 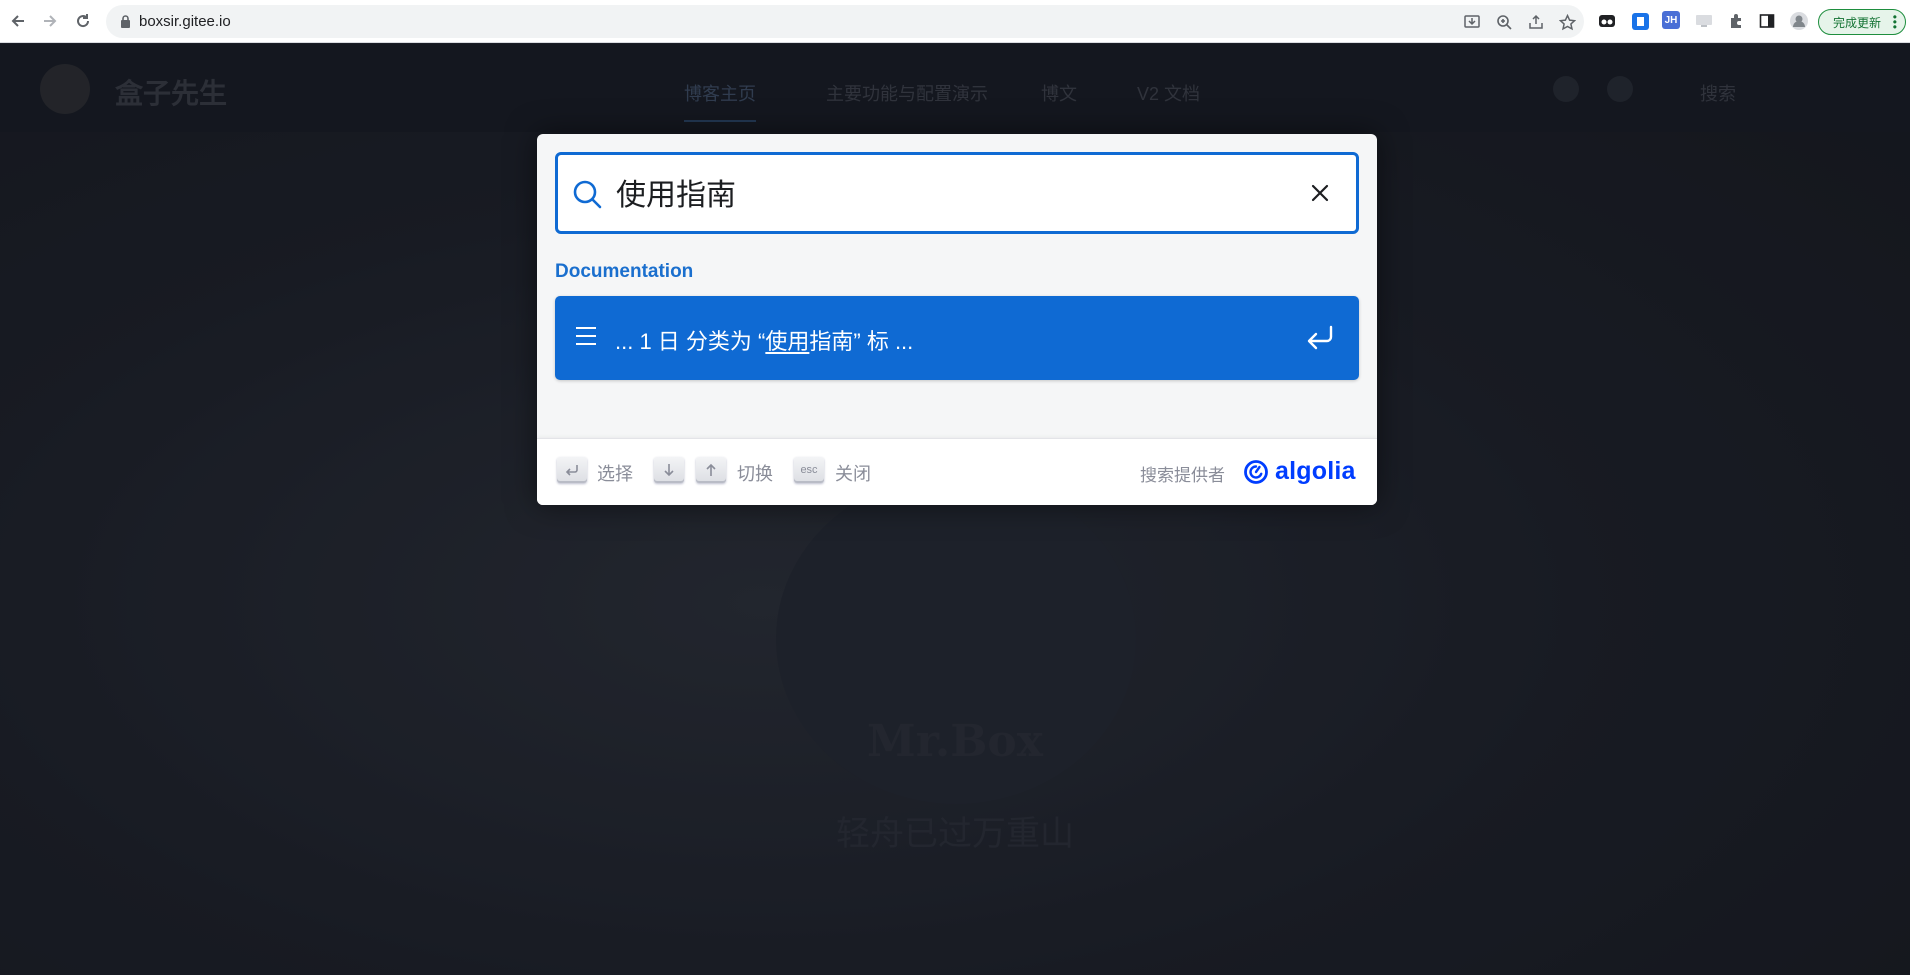 I want to click on extension-jh-icon: JH, so click(x=1671, y=20).